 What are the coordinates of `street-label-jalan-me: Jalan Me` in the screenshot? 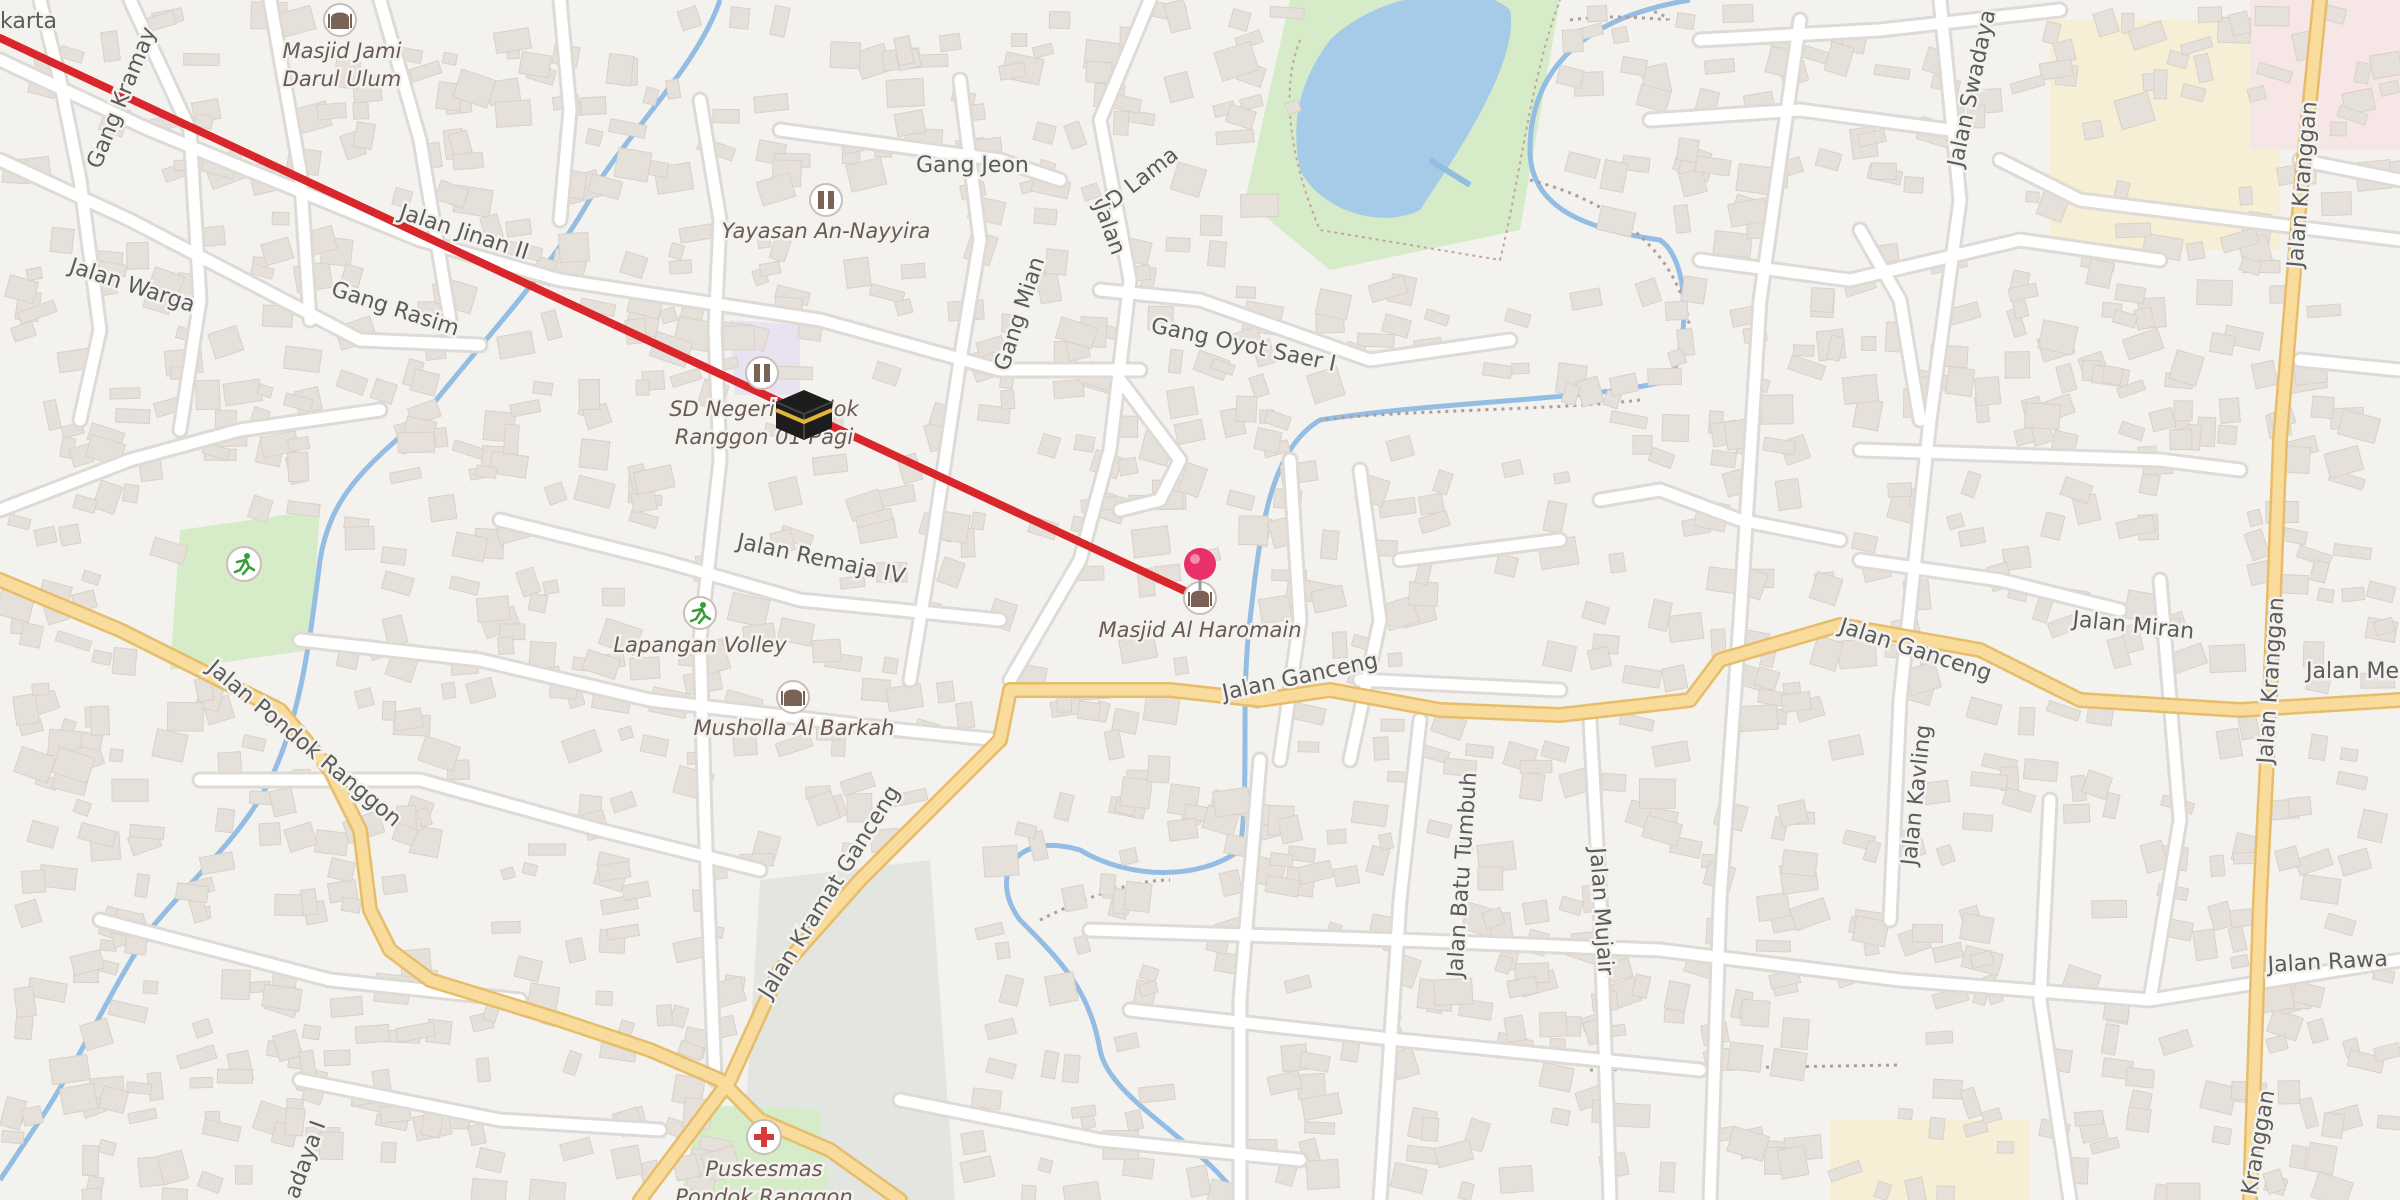 It's located at (2351, 671).